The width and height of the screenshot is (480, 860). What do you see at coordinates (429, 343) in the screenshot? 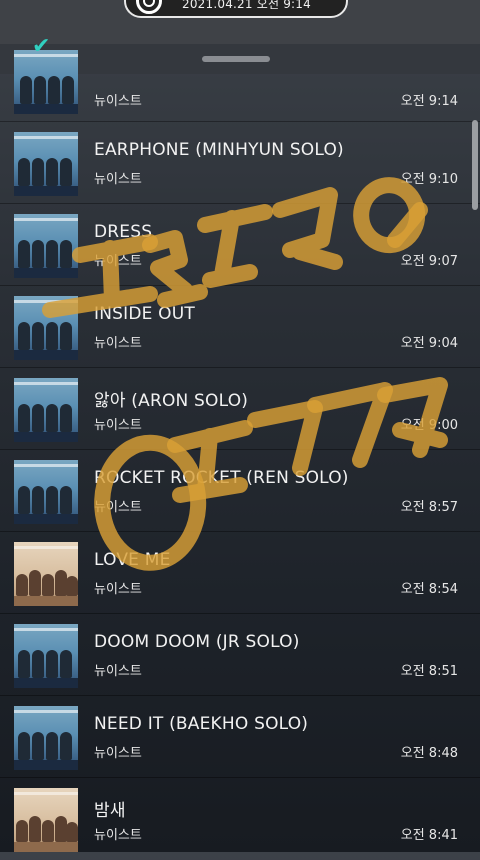
I see `song-time: 오전 9:04` at bounding box center [429, 343].